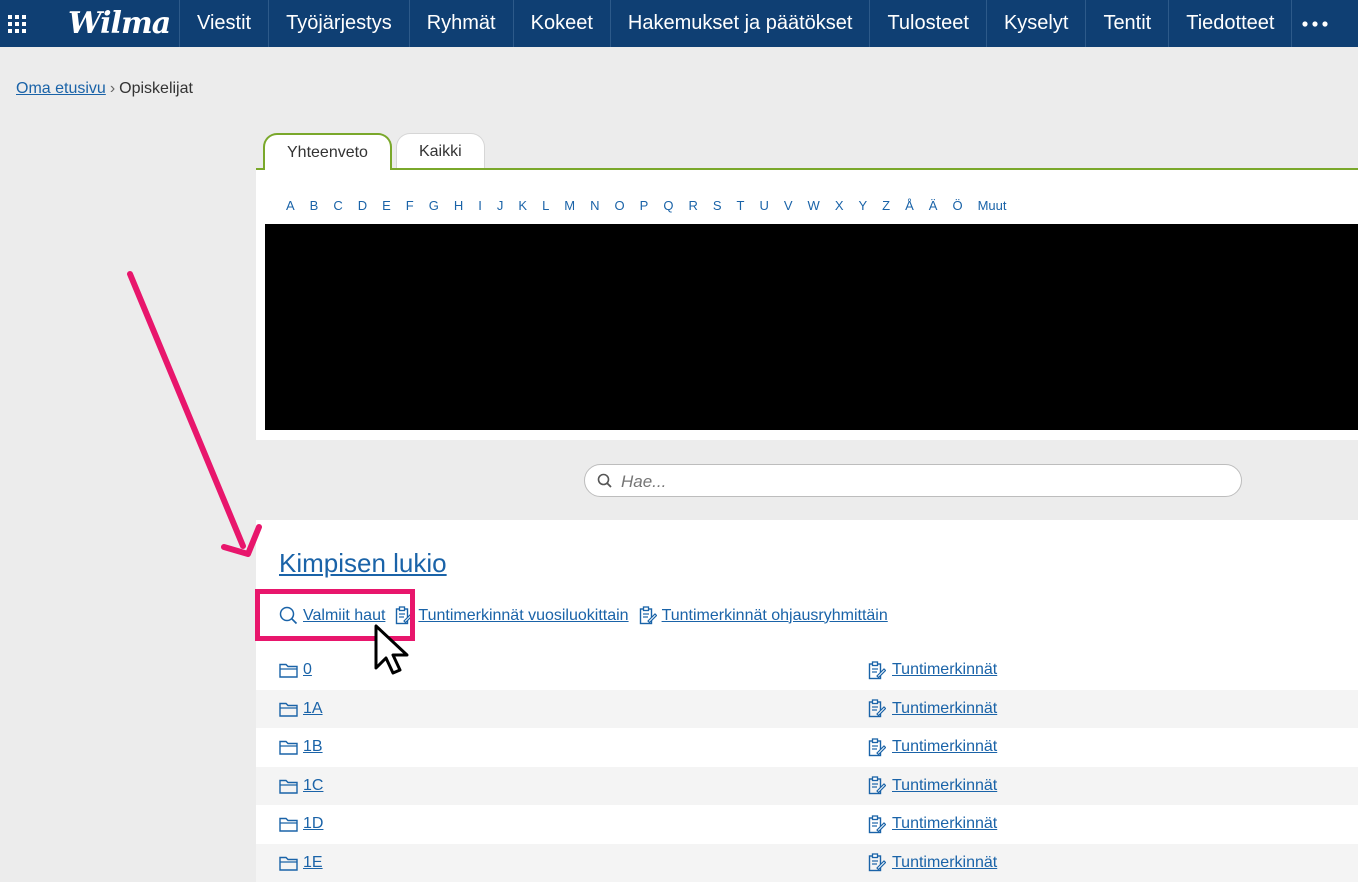 Image resolution: width=1358 pixels, height=882 pixels. I want to click on class-link: 1B, so click(301, 747).